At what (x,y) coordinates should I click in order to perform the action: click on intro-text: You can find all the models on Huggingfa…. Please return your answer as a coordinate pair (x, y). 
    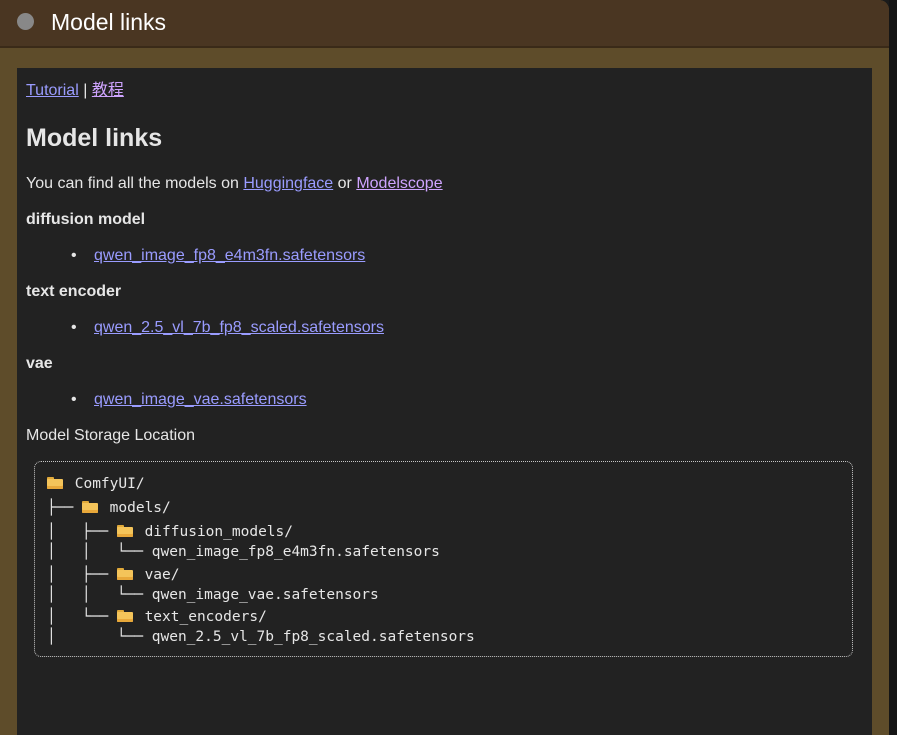
    Looking at the image, I should click on (234, 184).